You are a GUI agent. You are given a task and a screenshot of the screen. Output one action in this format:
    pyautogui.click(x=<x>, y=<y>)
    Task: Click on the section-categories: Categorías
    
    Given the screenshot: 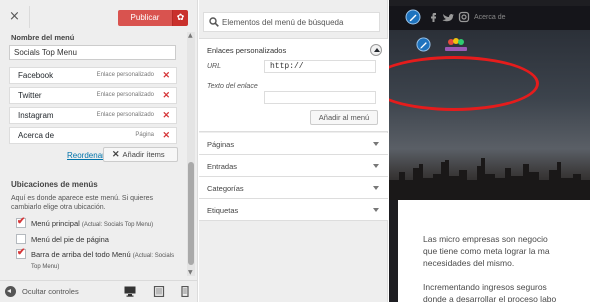 What is the action you would take?
    pyautogui.click(x=293, y=188)
    